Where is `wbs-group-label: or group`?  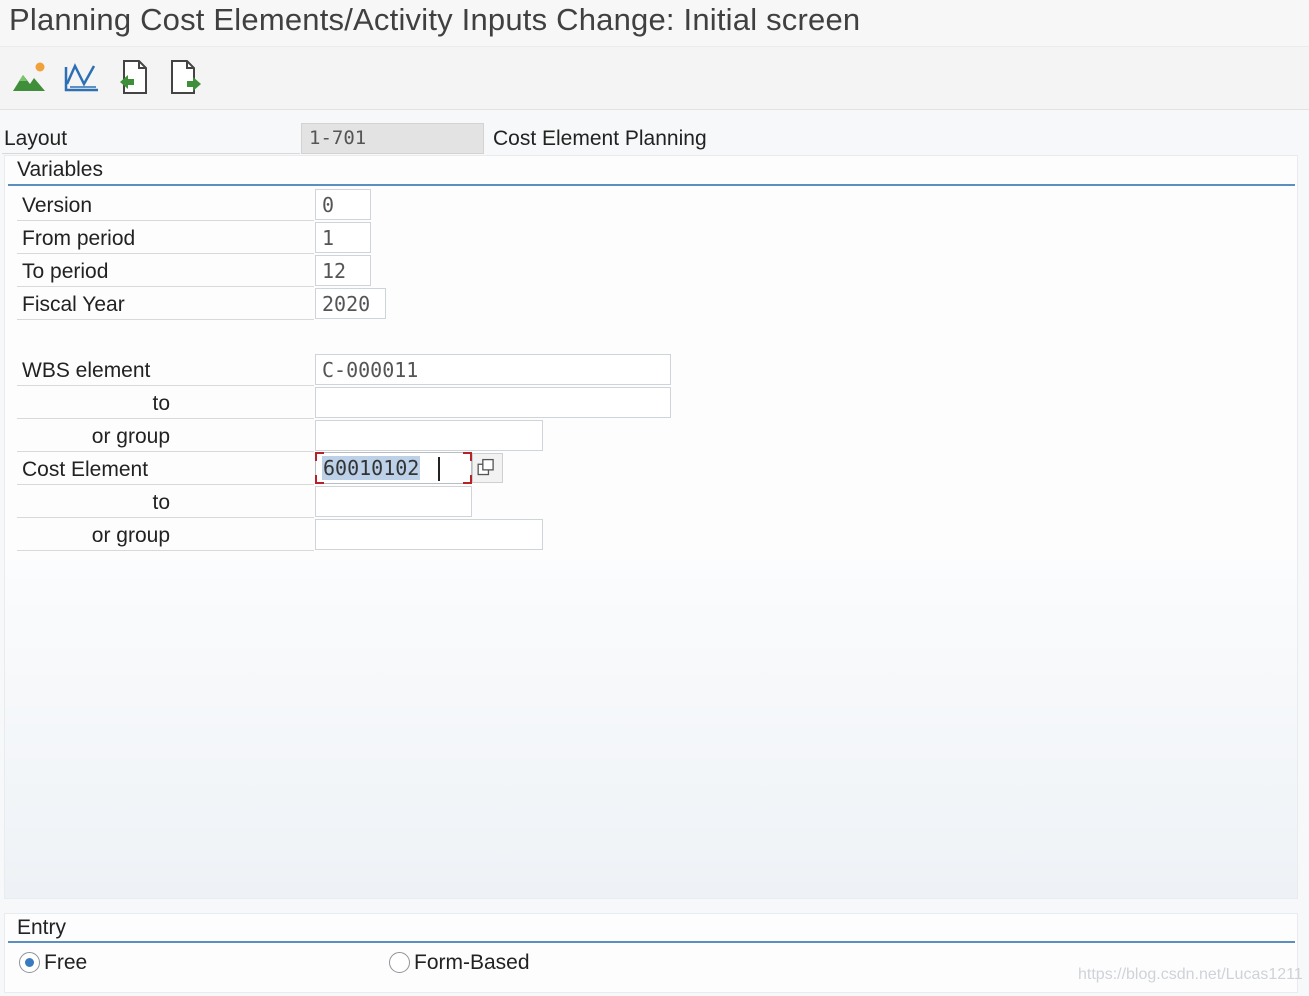
wbs-group-label: or group is located at coordinates (165, 436).